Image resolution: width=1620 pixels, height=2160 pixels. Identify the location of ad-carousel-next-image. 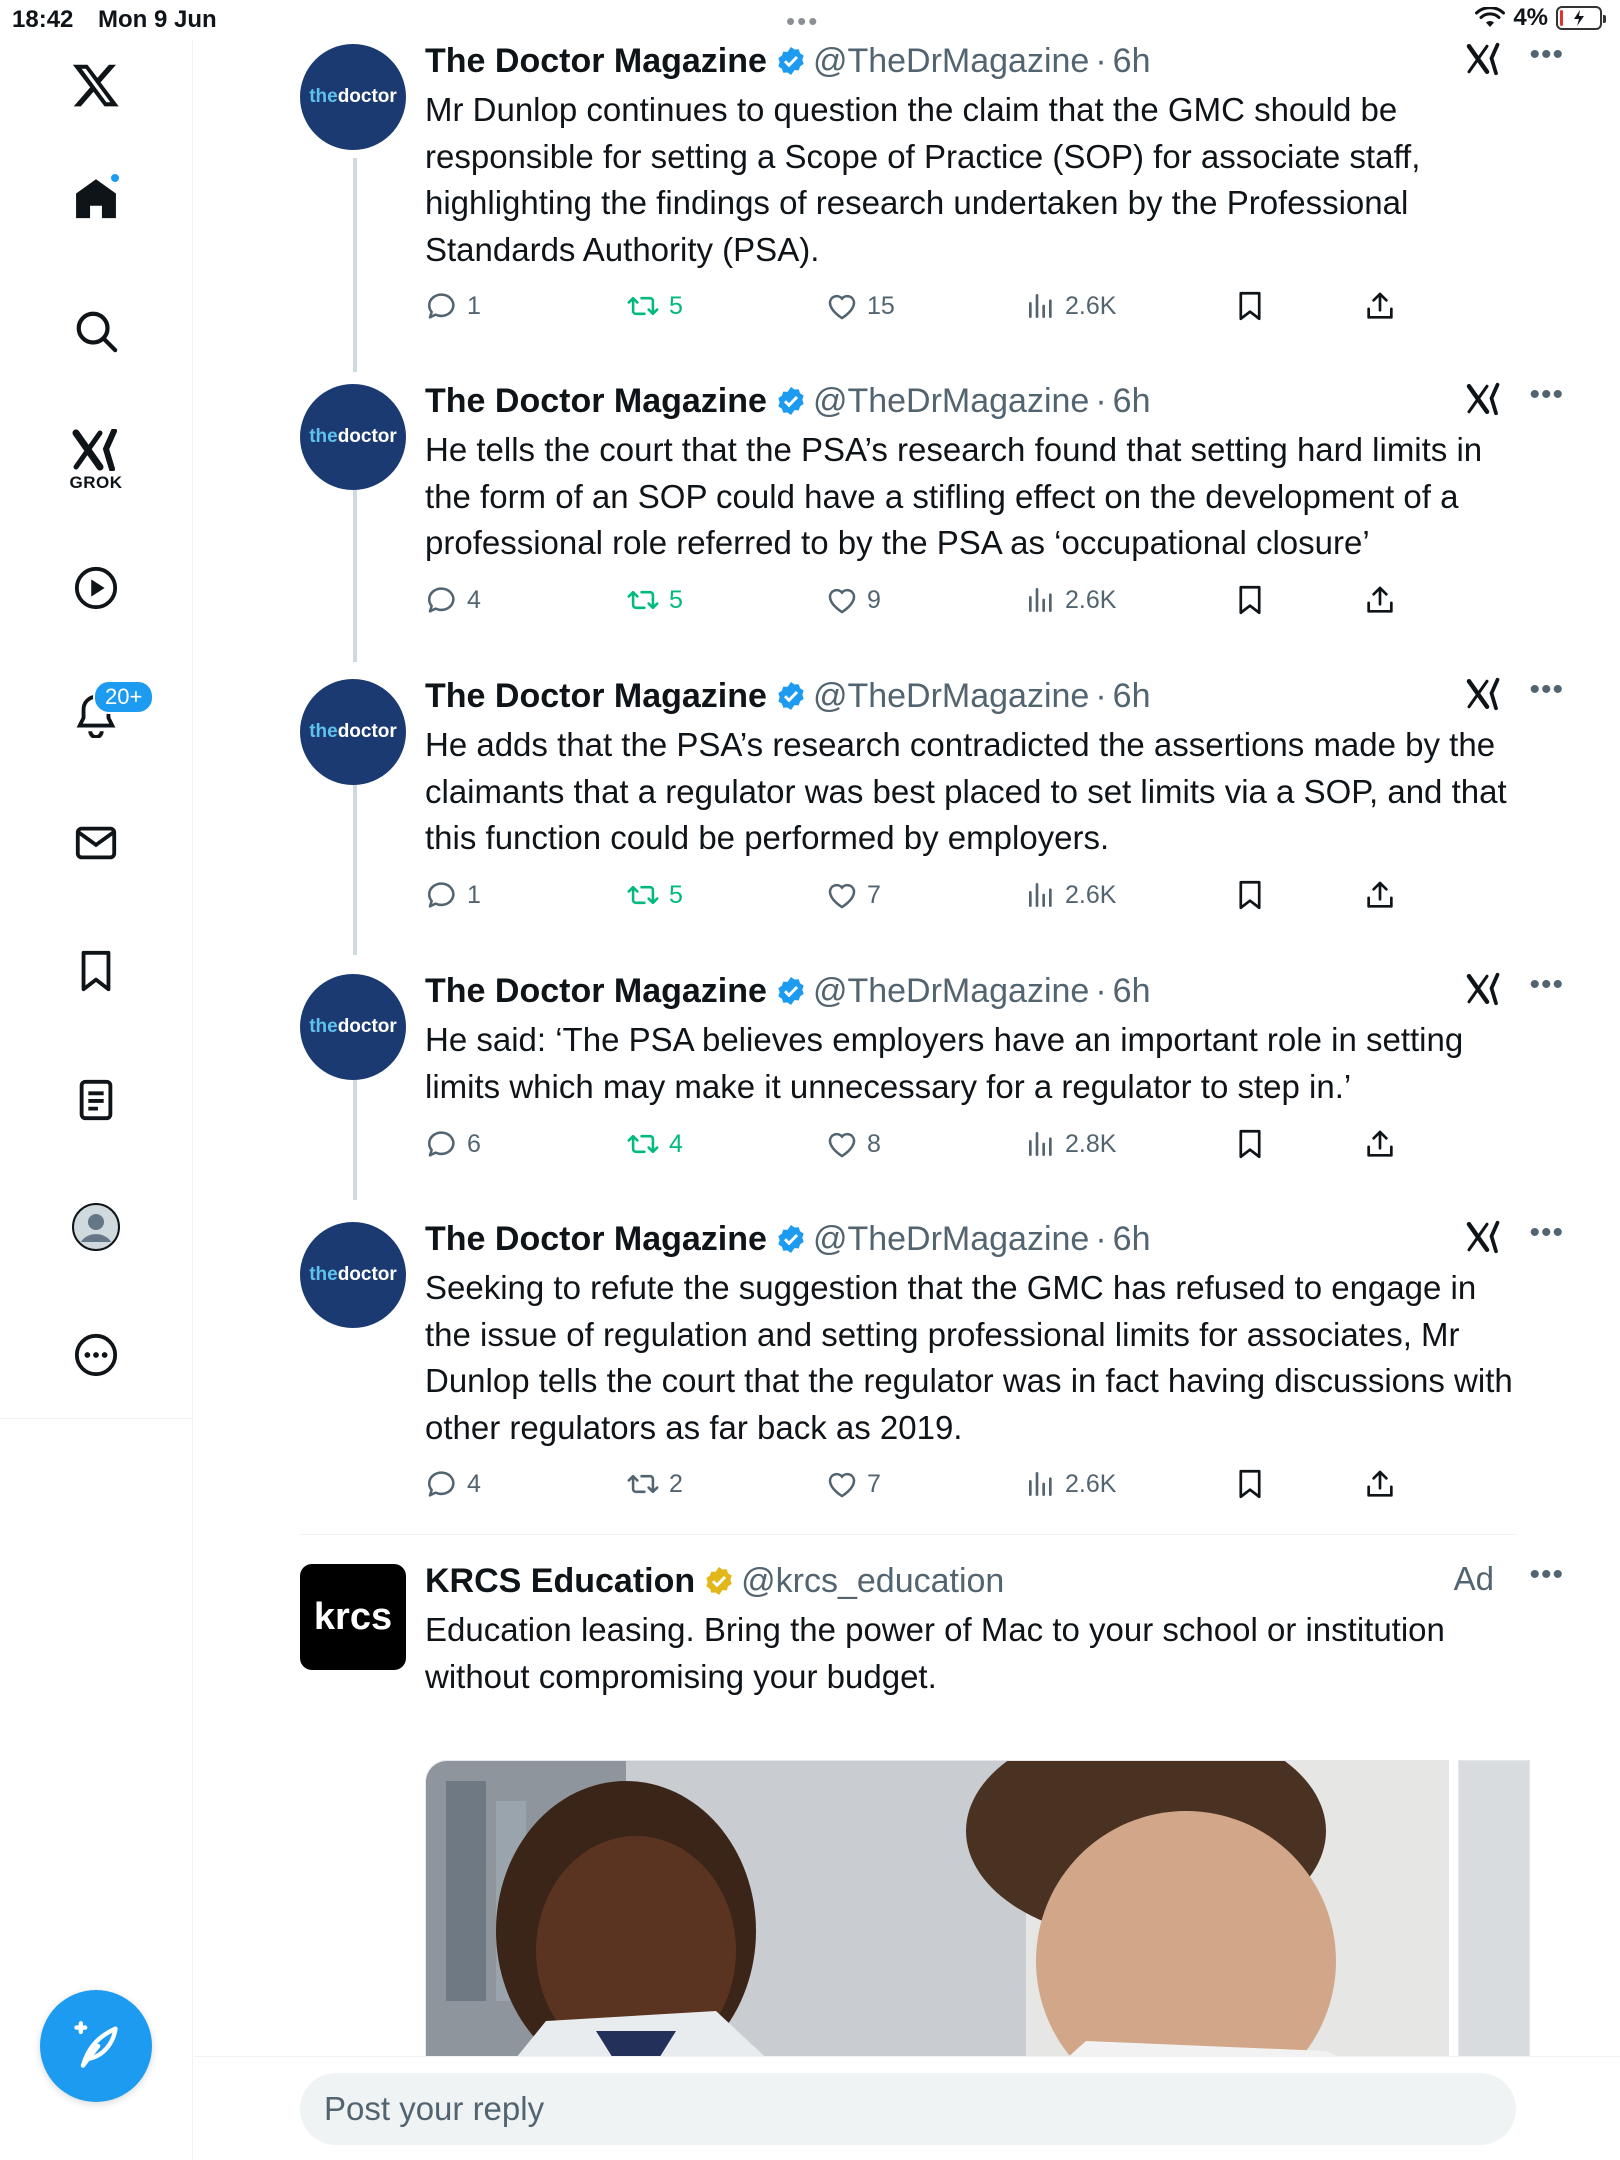
(1494, 1927).